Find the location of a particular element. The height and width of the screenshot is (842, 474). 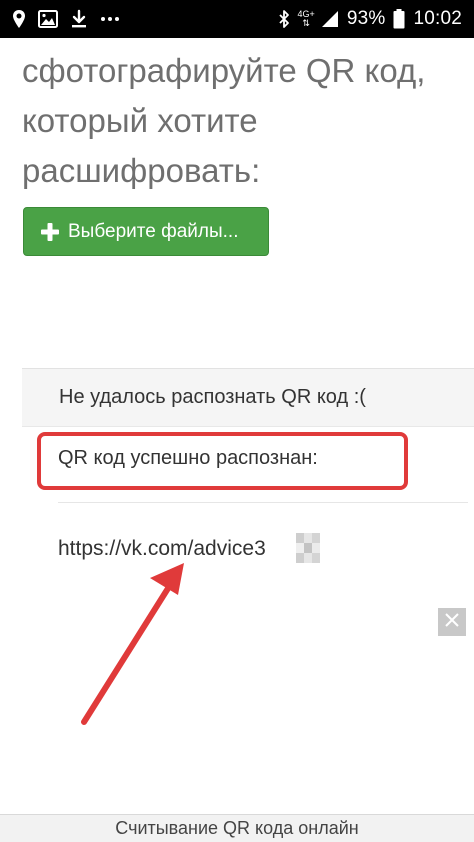

footer-title: Считывание QR кода онлайн is located at coordinates (237, 828).